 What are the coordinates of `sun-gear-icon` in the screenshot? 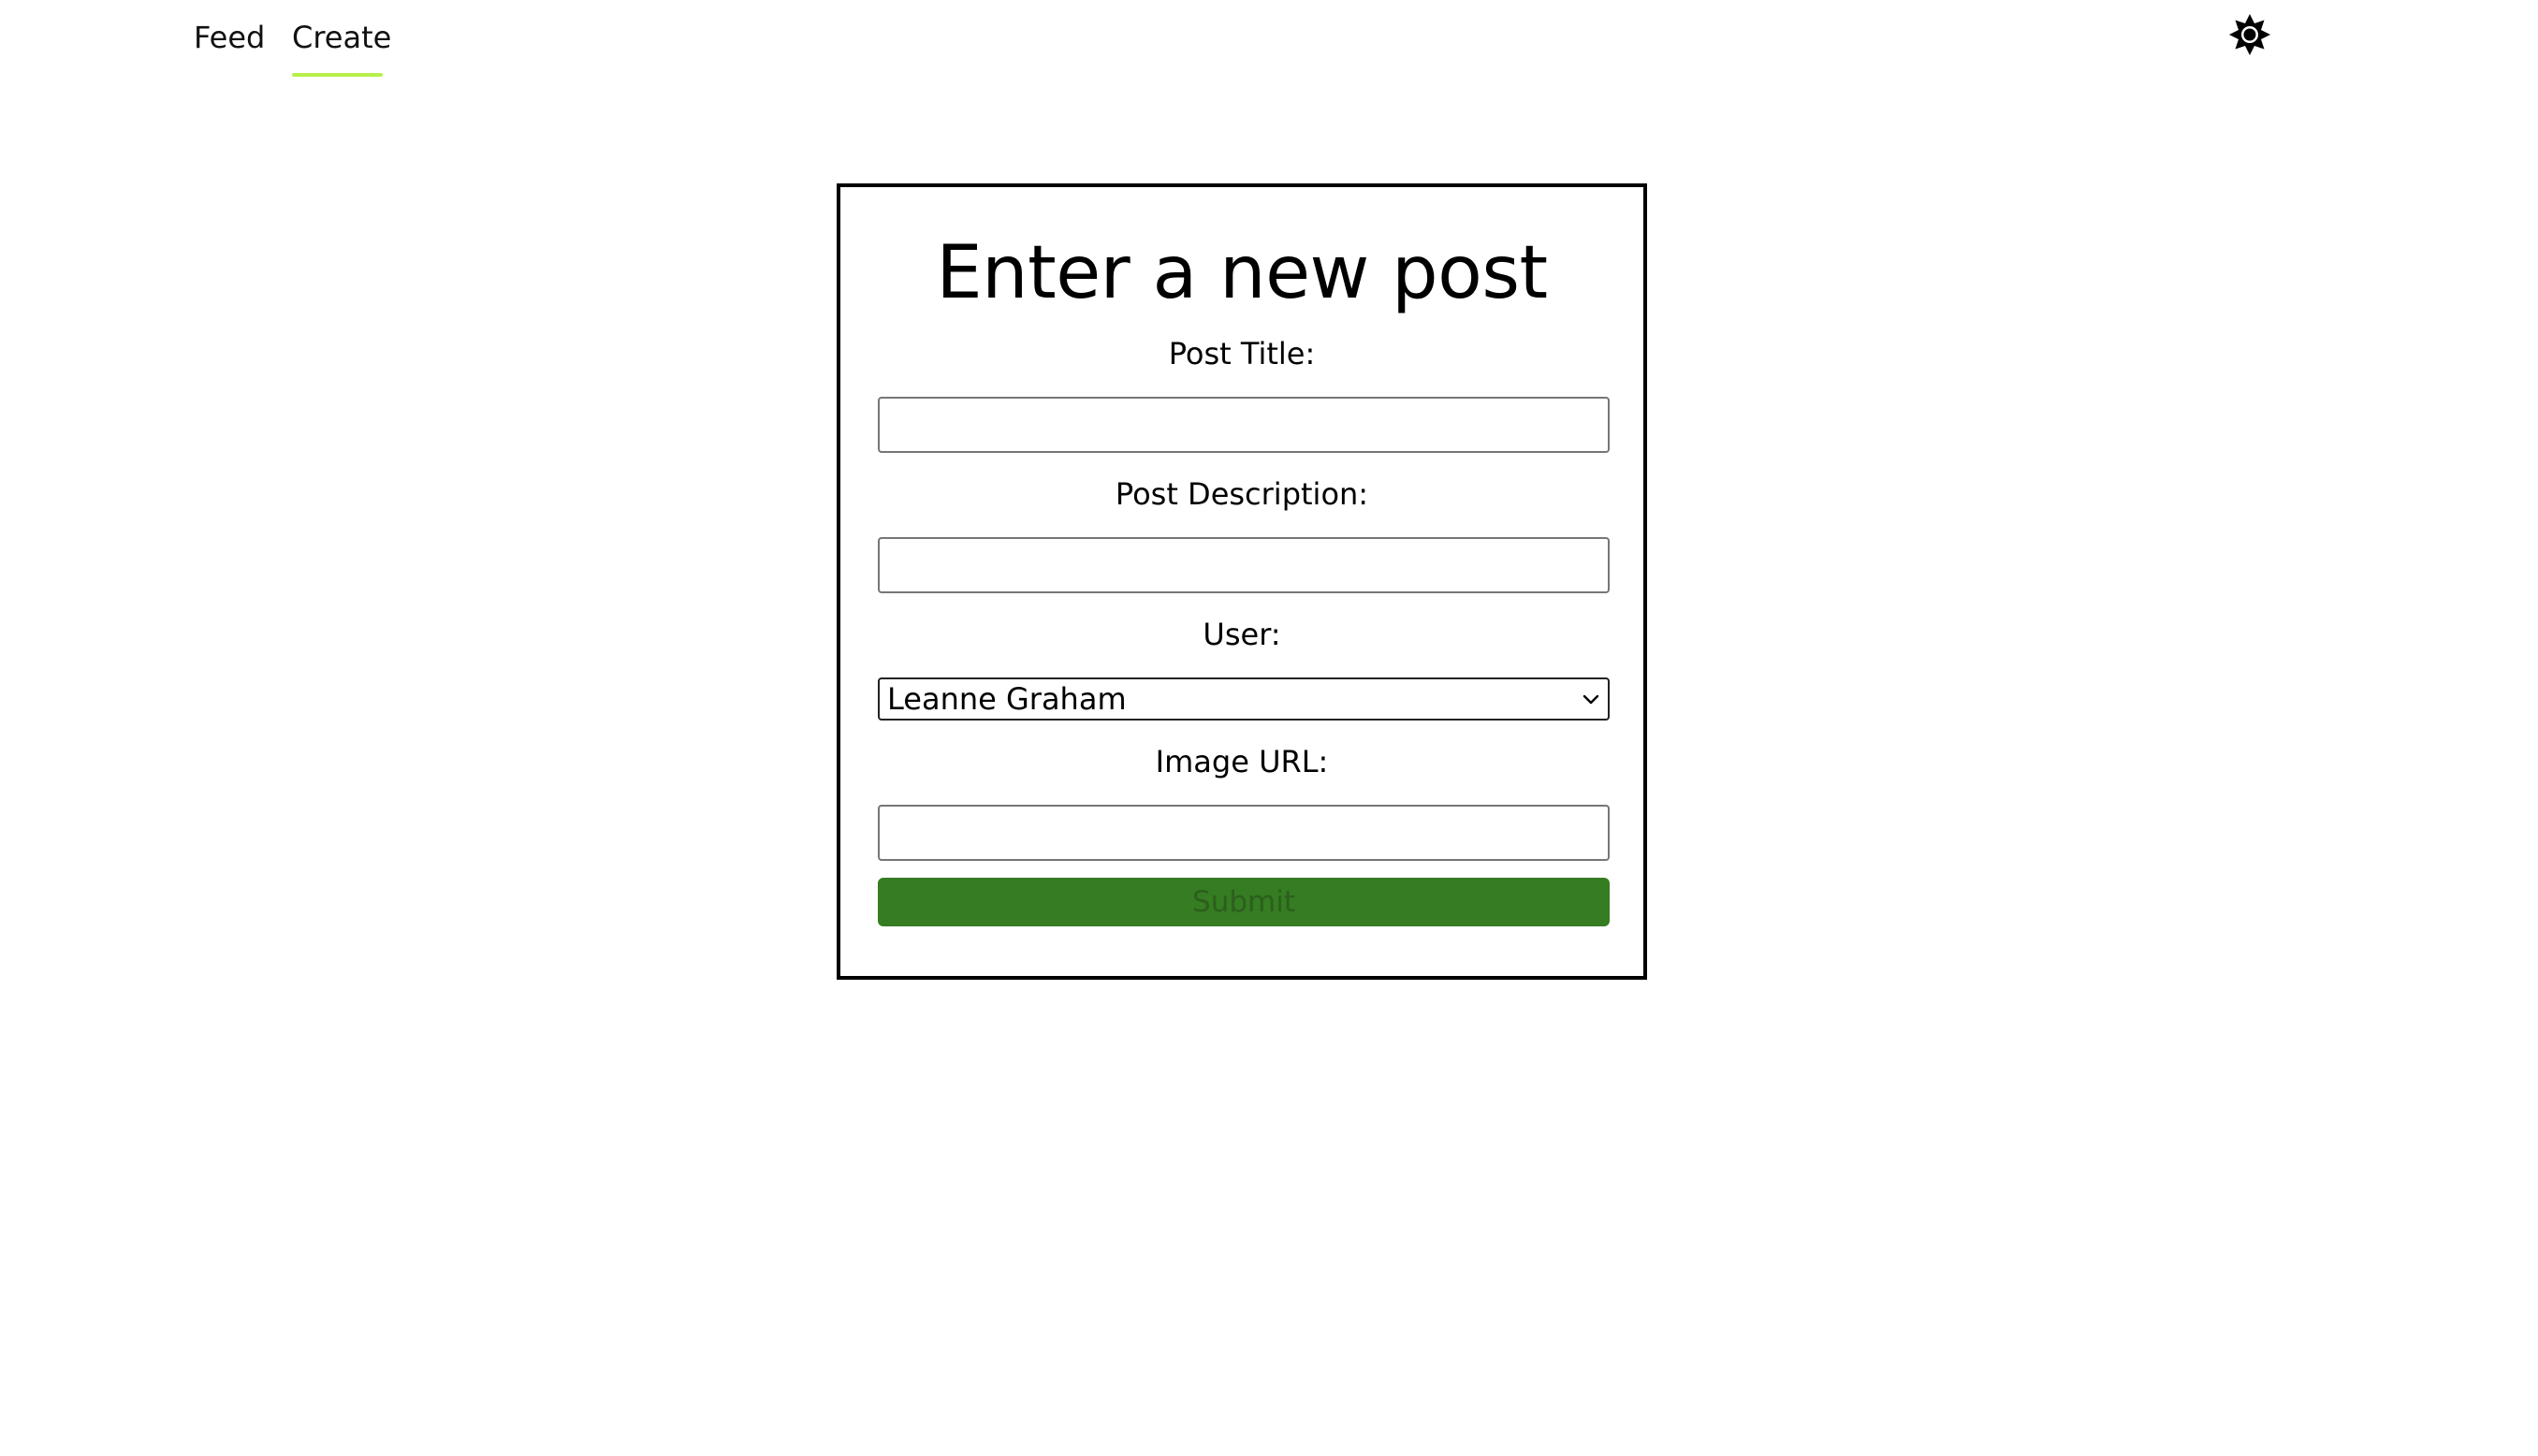 It's located at (2249, 34).